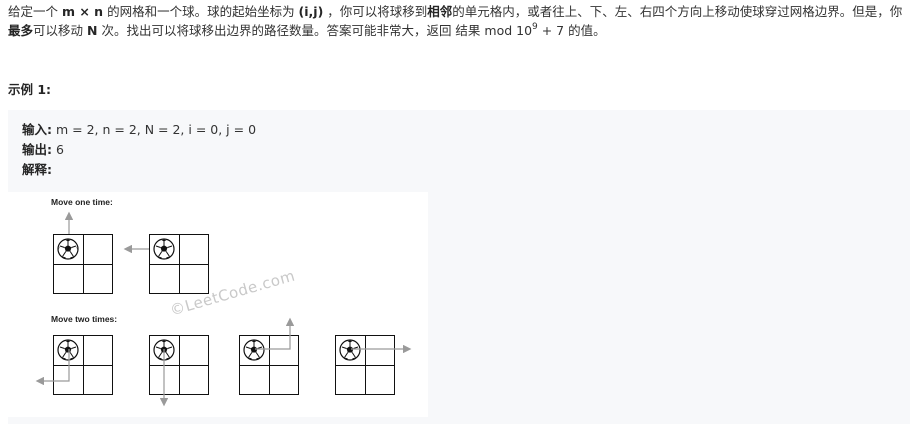 This screenshot has width=914, height=424. I want to click on arrow-right-up, so click(275, 333).